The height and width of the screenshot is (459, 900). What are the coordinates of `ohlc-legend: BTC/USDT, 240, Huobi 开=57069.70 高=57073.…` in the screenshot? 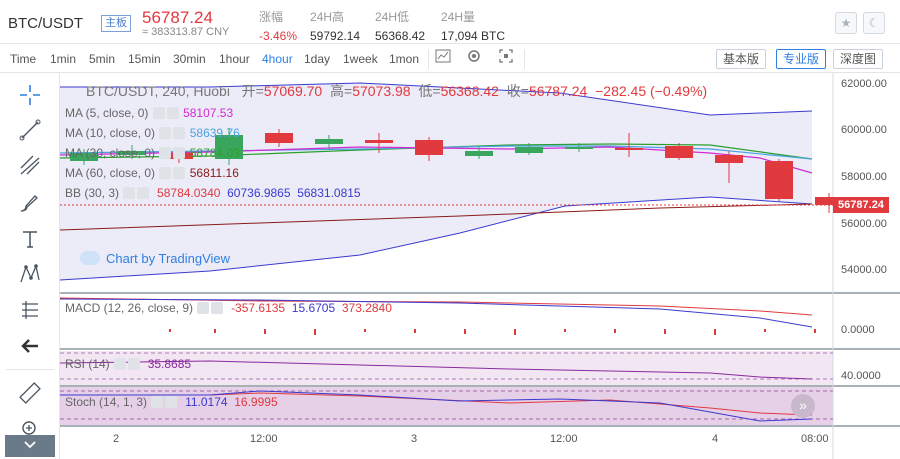 It's located at (397, 91).